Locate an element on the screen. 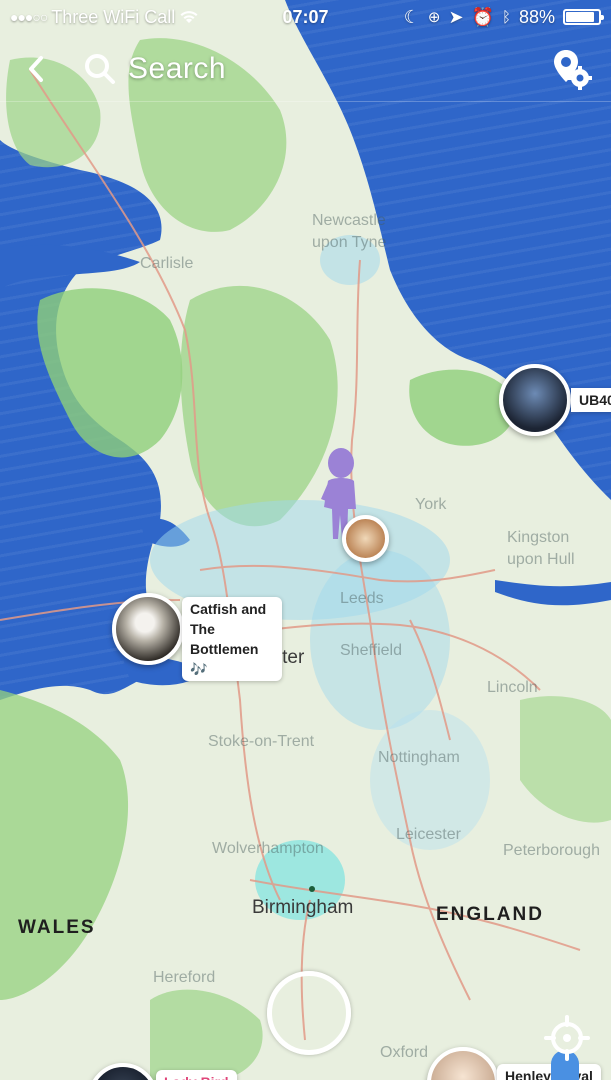 The image size is (611, 1080). story-bubble-near-leeds is located at coordinates (365, 538).